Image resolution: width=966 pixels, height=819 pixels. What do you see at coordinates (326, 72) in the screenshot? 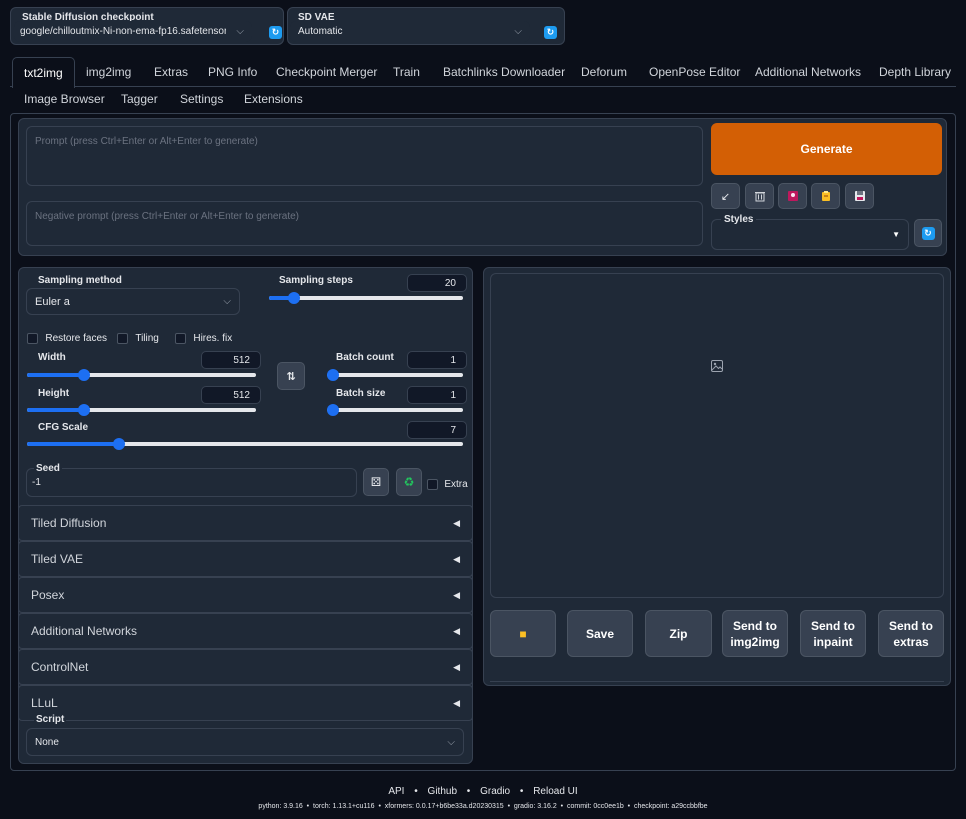
I see `tab-checkpoint-merger: Checkpoint Merger` at bounding box center [326, 72].